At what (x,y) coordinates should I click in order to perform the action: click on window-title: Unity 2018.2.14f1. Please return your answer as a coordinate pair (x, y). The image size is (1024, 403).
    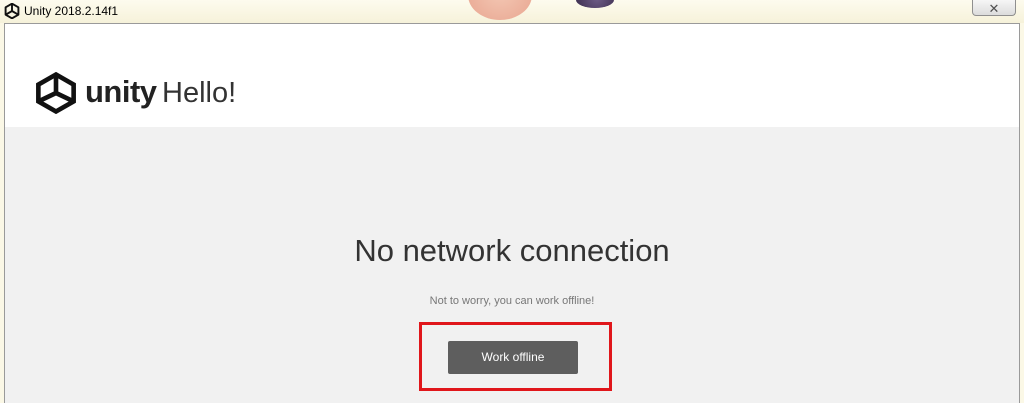
    Looking at the image, I should click on (71, 11).